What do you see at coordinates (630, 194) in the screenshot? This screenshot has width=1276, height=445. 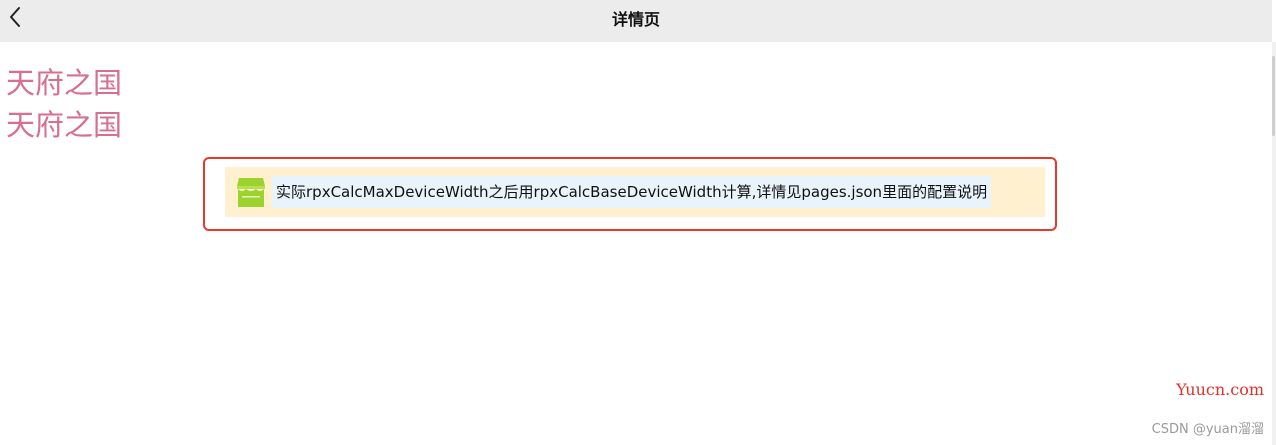 I see `highlight-frame` at bounding box center [630, 194].